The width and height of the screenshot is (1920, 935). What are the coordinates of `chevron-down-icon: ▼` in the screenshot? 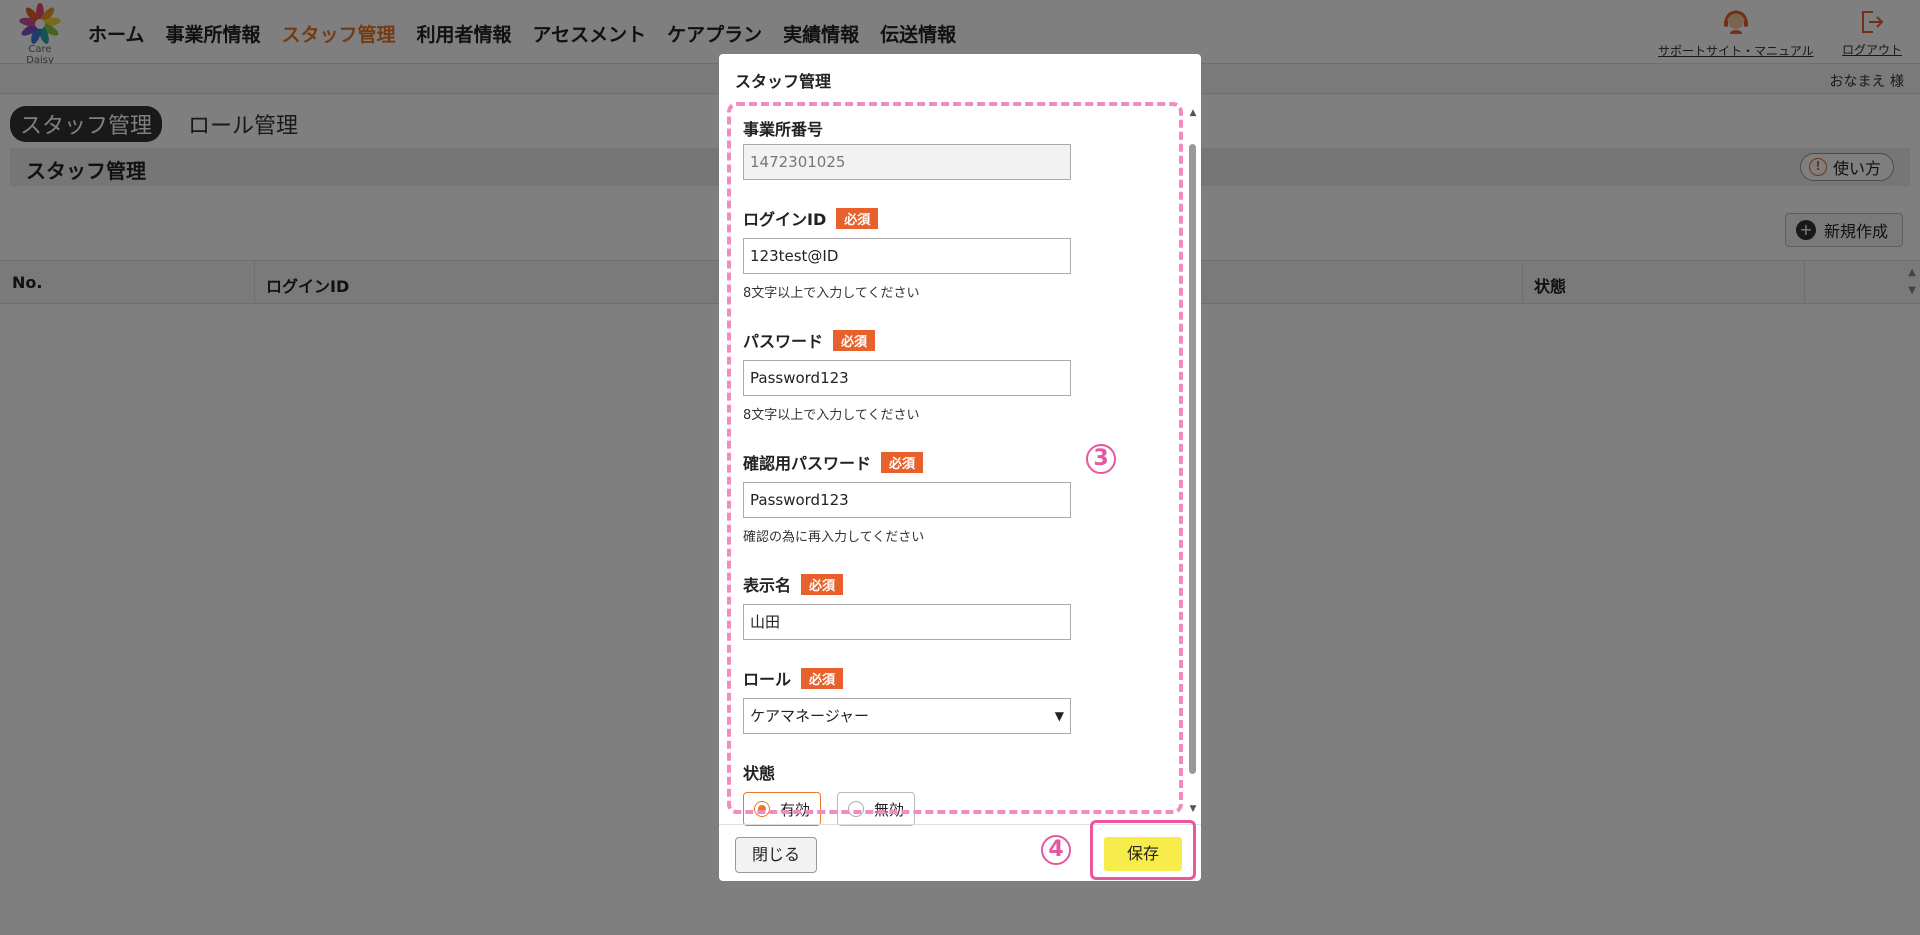 It's located at (1059, 716).